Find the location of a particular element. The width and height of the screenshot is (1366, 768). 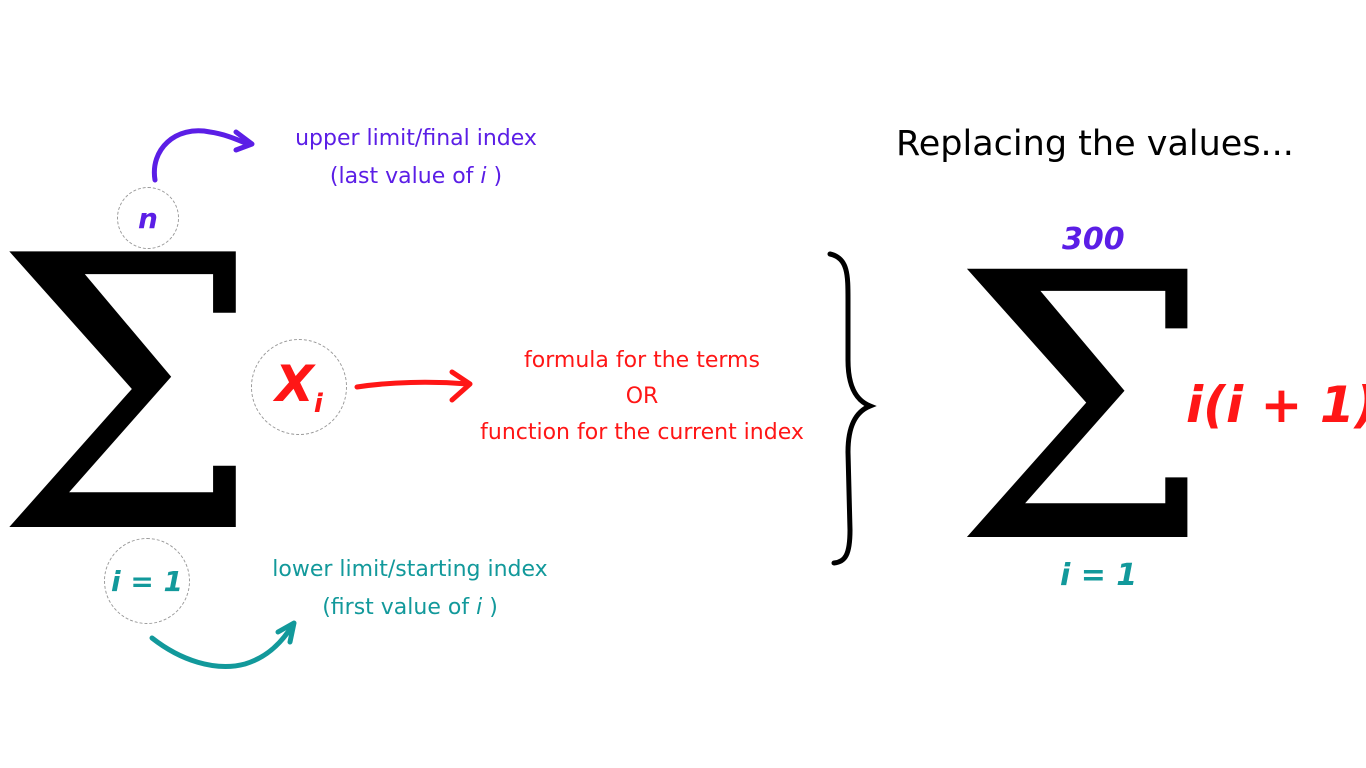

lower-limit-label-line2: (first value of i ) is located at coordinates (410, 608).